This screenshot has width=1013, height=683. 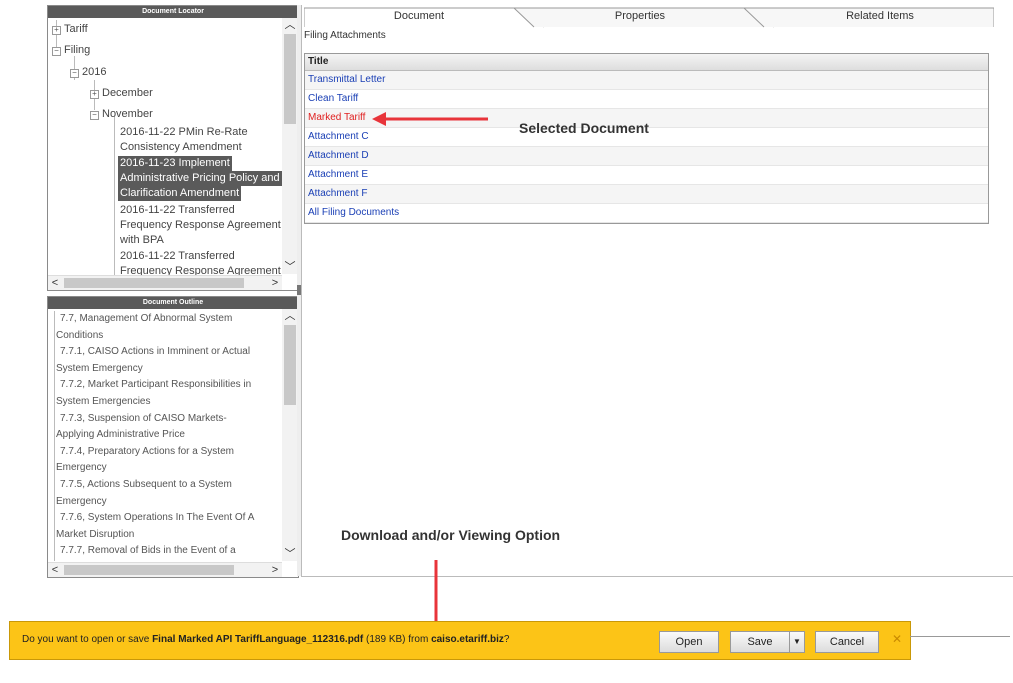 What do you see at coordinates (689, 642) in the screenshot?
I see `open-button: Open` at bounding box center [689, 642].